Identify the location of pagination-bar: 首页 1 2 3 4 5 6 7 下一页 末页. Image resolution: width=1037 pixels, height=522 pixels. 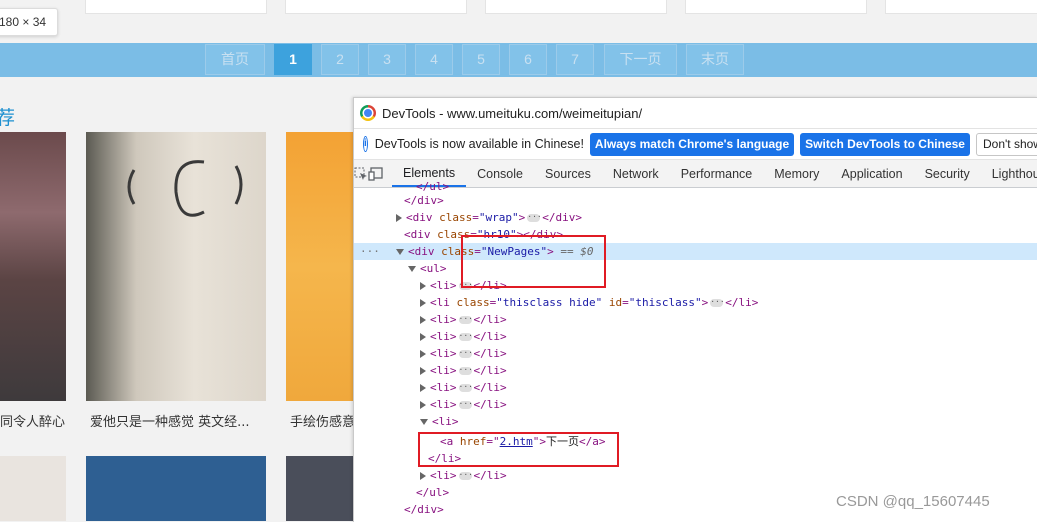
(518, 60).